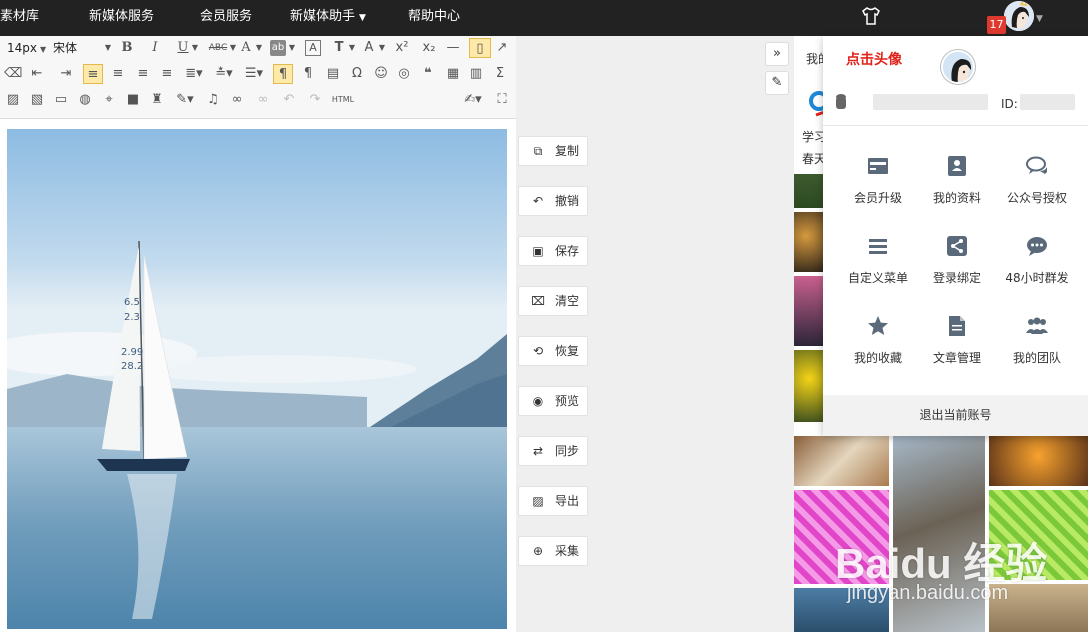 The width and height of the screenshot is (1088, 632). What do you see at coordinates (871, 16) in the screenshot?
I see `tshirt-icon` at bounding box center [871, 16].